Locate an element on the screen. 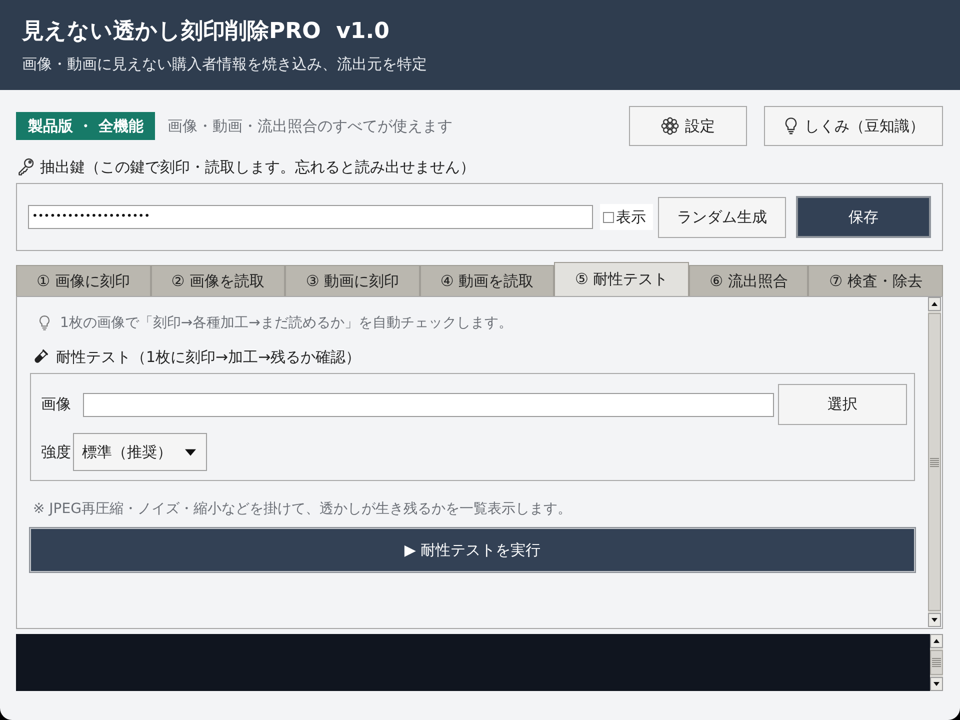 The width and height of the screenshot is (960, 720). select-button: 選択 is located at coordinates (842, 404).